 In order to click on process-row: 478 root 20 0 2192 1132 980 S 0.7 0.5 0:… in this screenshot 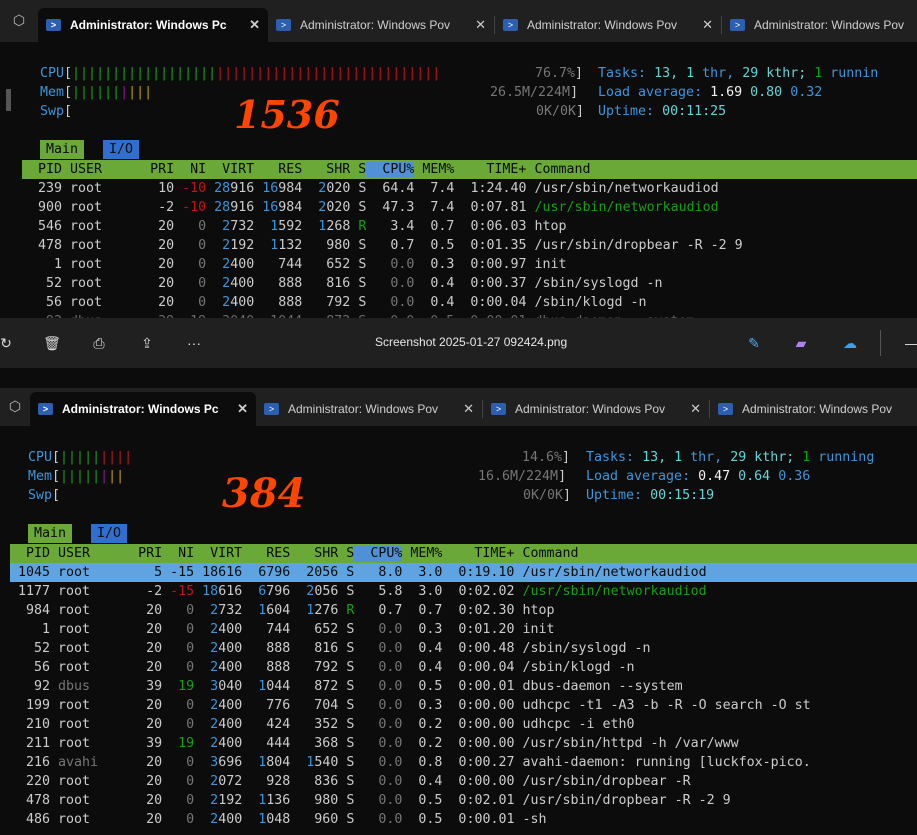, I will do `click(469, 245)`.